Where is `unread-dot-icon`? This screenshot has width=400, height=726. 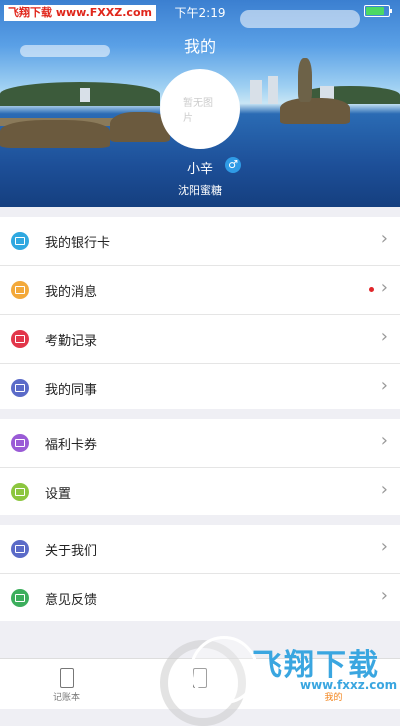 unread-dot-icon is located at coordinates (371, 289).